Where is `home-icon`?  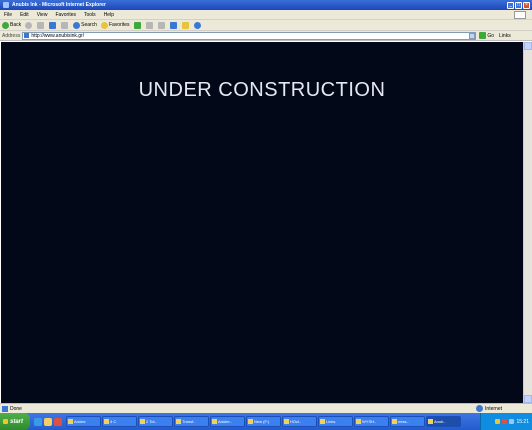
home-icon is located at coordinates (65, 25).